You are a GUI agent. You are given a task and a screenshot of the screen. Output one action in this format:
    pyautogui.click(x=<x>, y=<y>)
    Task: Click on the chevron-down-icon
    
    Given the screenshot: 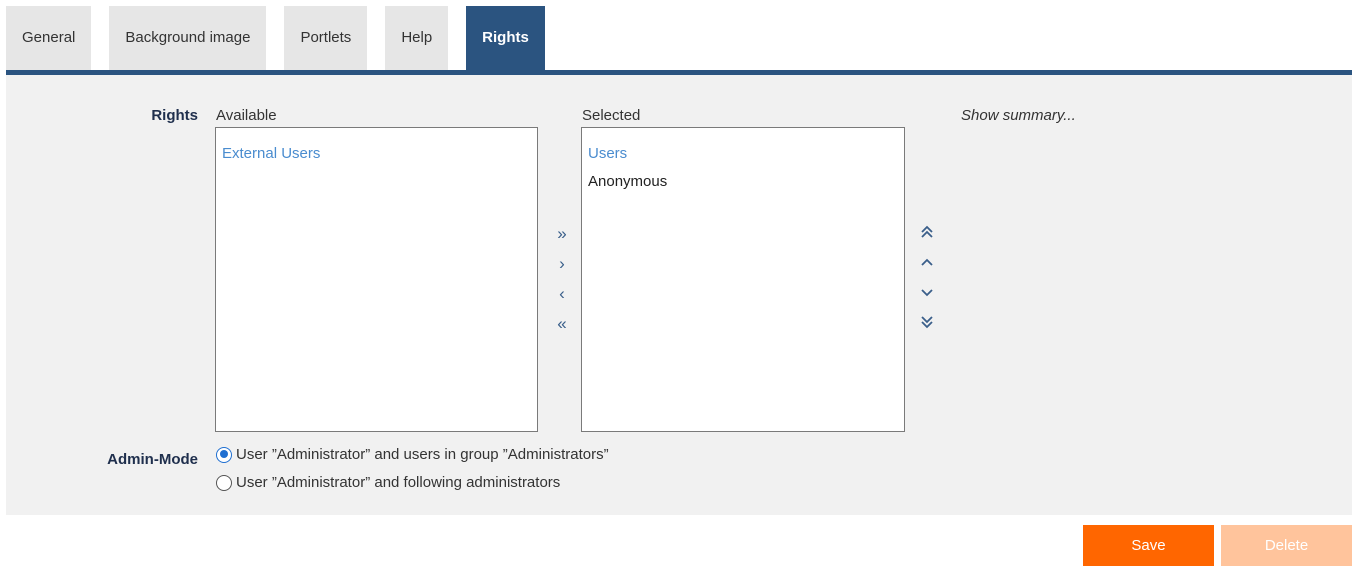 What is the action you would take?
    pyautogui.click(x=927, y=293)
    